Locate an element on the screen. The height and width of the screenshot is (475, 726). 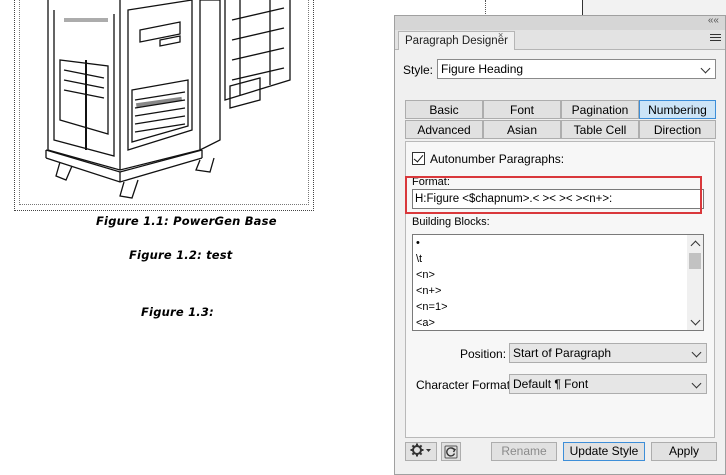
list-item: <n=1> is located at coordinates (432, 307).